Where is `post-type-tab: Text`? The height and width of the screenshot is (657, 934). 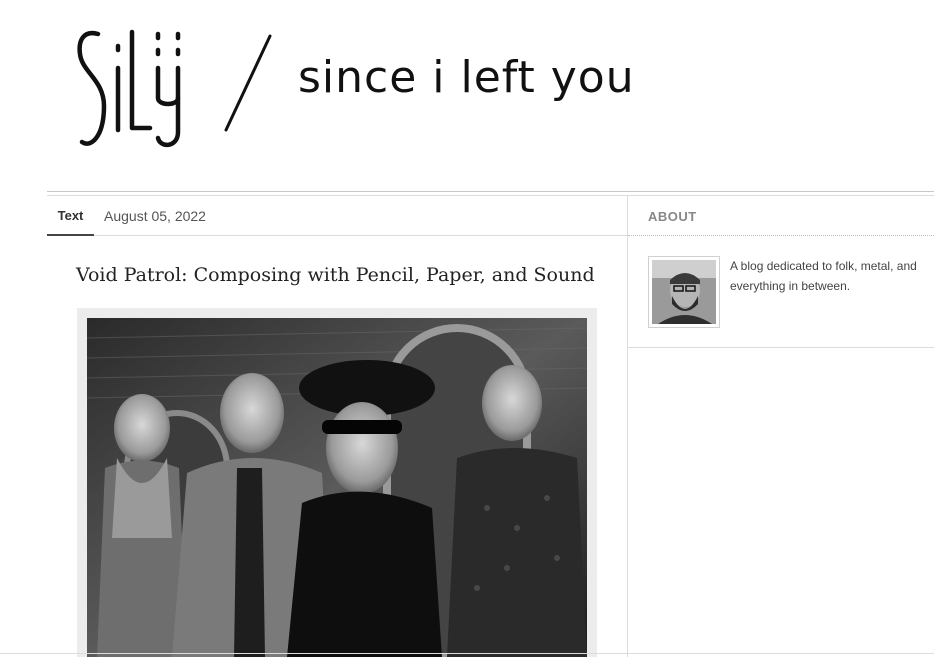
post-type-tab: Text is located at coordinates (70, 216).